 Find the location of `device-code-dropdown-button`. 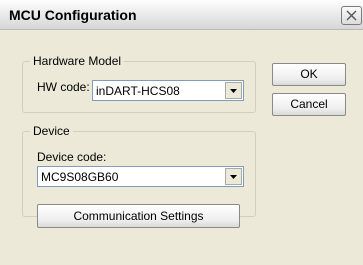

device-code-dropdown-button is located at coordinates (233, 176).